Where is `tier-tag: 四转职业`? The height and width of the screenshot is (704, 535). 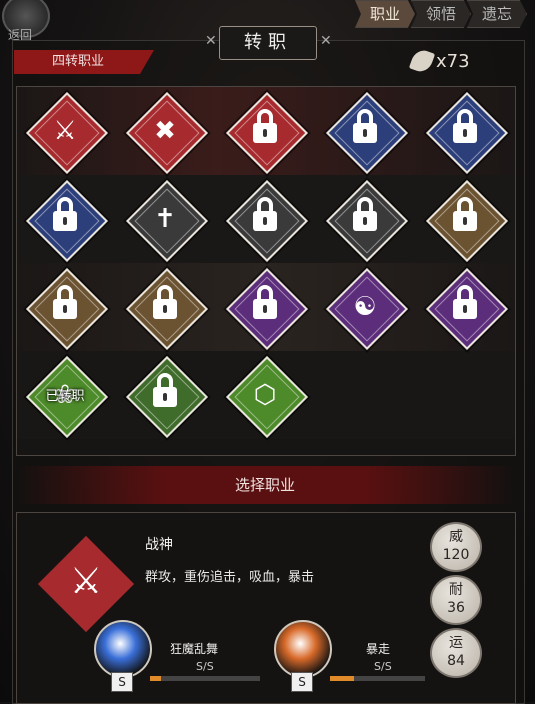 tier-tag: 四转职业 is located at coordinates (84, 62).